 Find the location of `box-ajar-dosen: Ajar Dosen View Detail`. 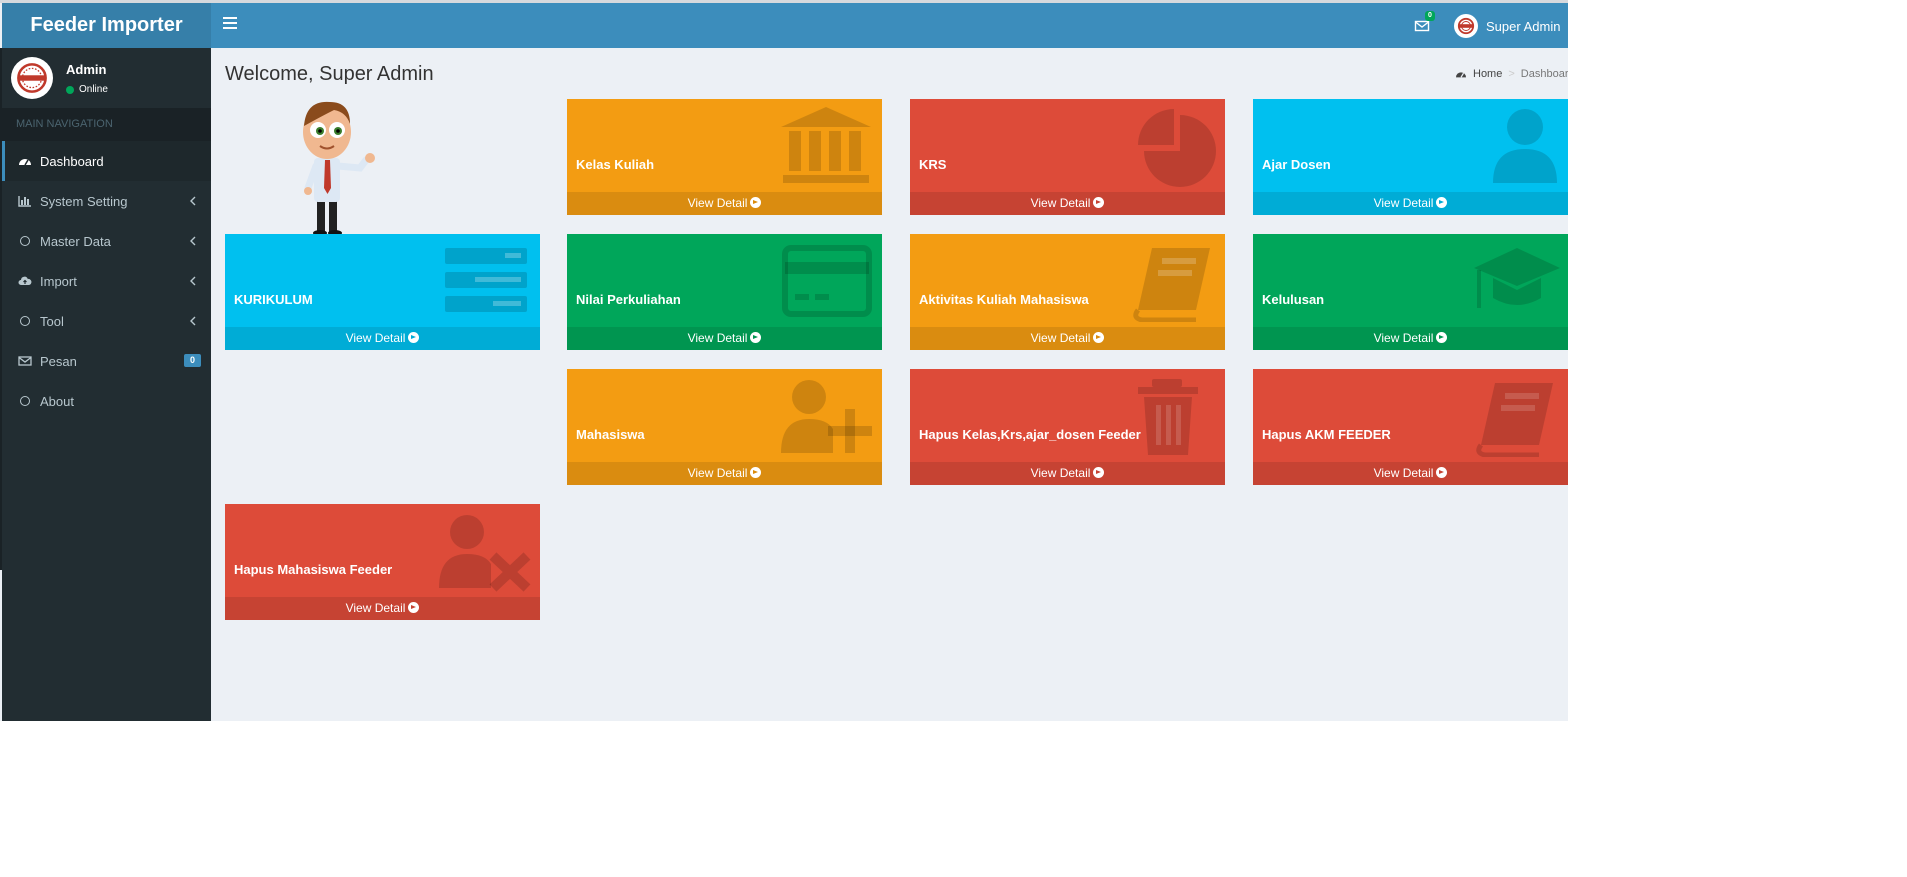

box-ajar-dosen: Ajar Dosen View Detail is located at coordinates (1410, 157).